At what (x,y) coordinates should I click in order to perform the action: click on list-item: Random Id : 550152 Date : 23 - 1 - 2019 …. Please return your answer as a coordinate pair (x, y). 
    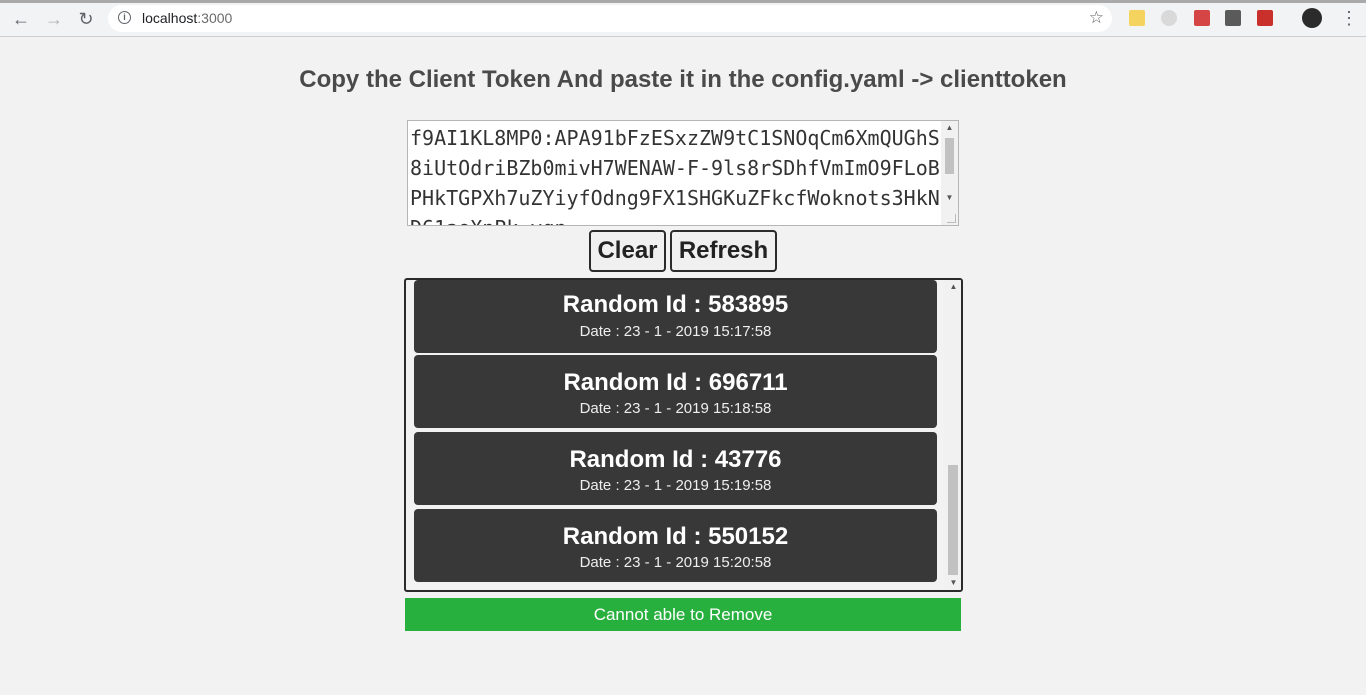
    Looking at the image, I should click on (675, 545).